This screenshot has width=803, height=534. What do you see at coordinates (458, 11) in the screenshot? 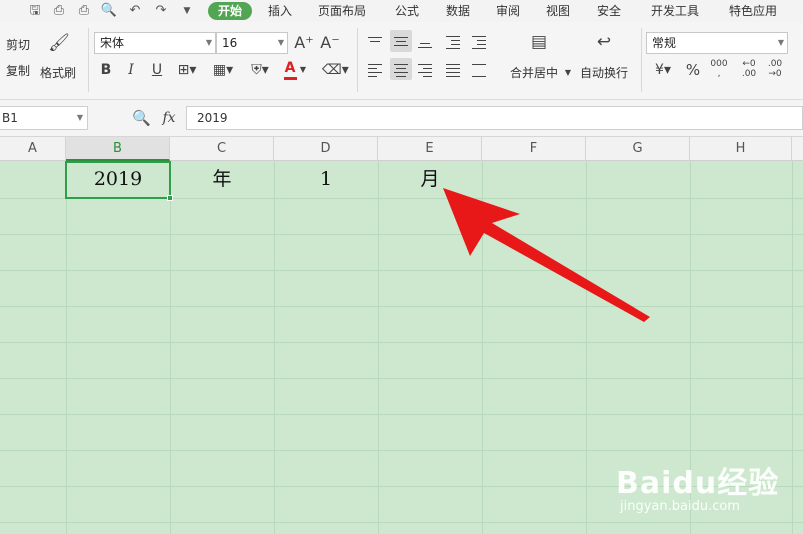
I see `tab-data: 数据` at bounding box center [458, 11].